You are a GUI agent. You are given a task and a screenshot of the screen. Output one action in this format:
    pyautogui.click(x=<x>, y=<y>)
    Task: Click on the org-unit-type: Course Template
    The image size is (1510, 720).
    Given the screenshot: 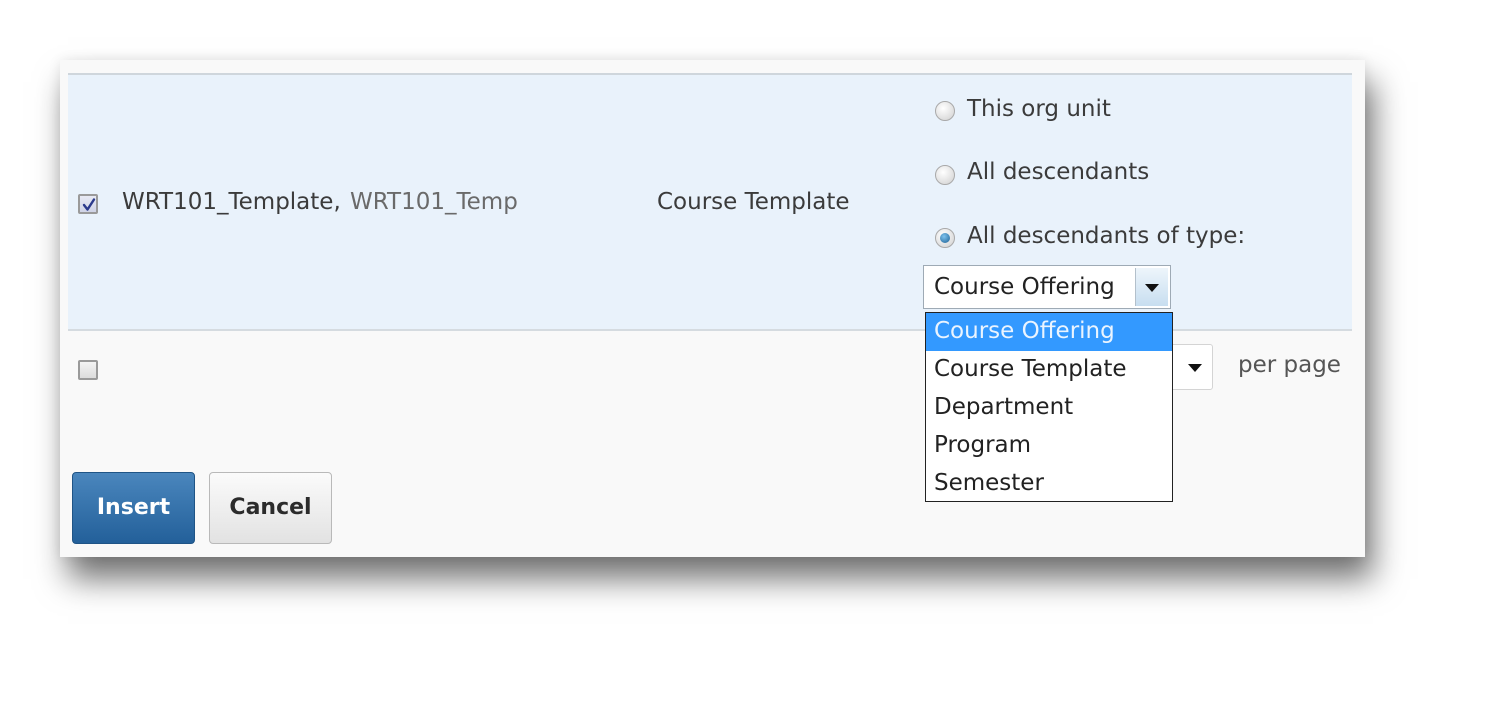 What is the action you would take?
    pyautogui.click(x=753, y=202)
    